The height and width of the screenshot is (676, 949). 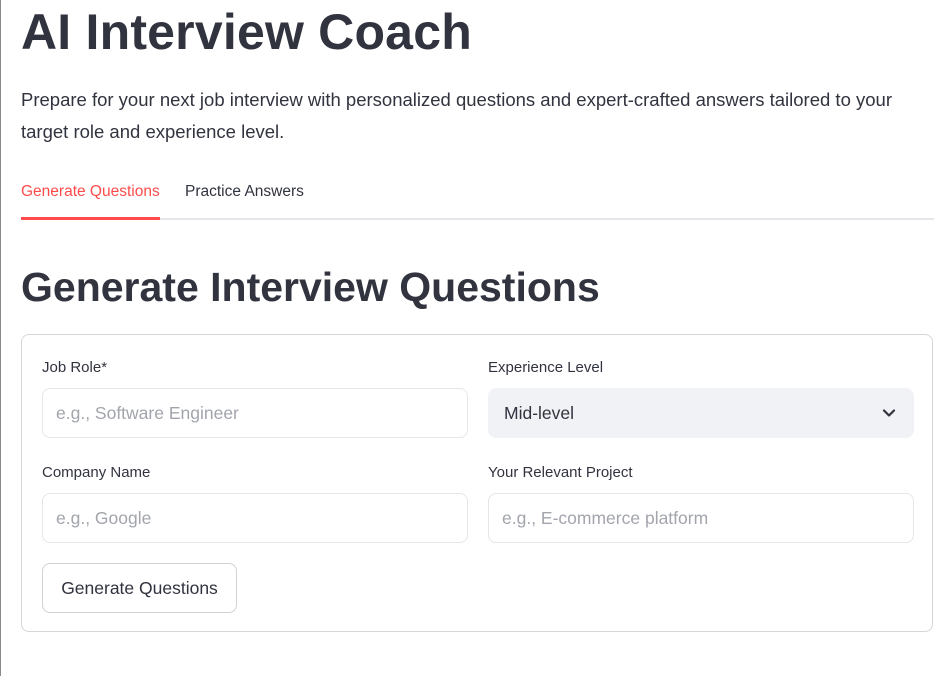 I want to click on tab-bar: Generate Questions Practice Answers, so click(x=477, y=199).